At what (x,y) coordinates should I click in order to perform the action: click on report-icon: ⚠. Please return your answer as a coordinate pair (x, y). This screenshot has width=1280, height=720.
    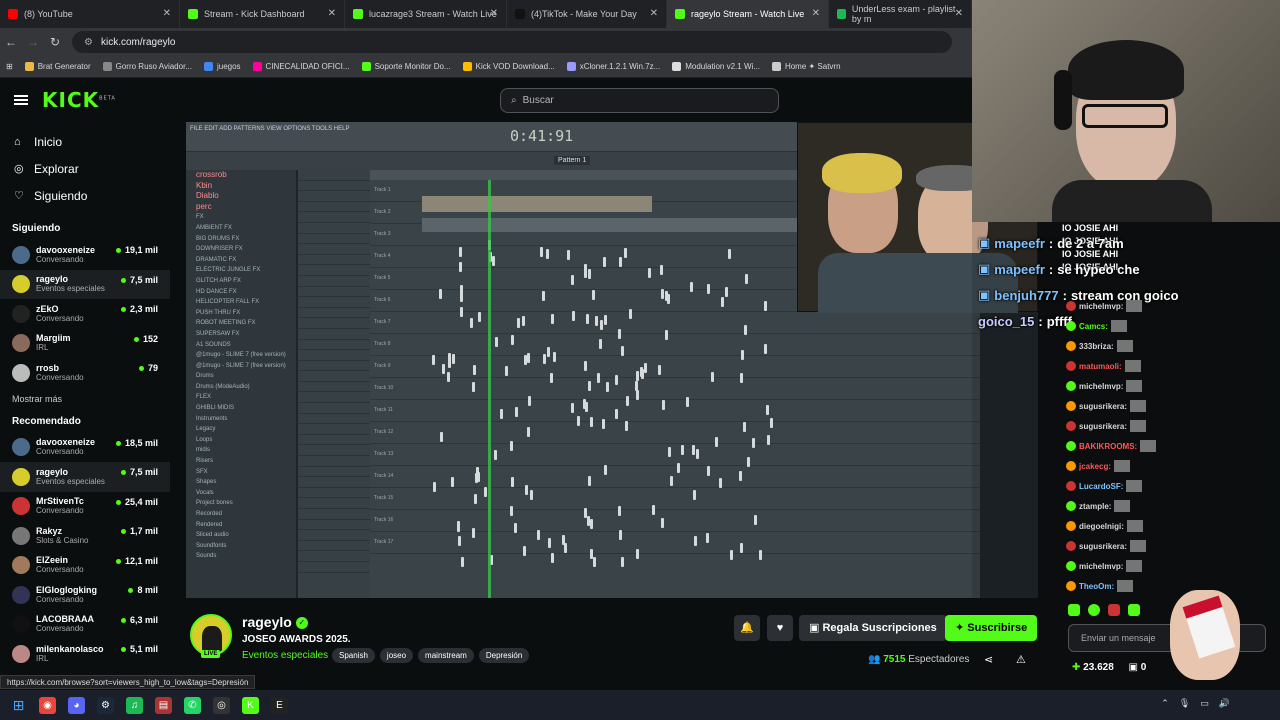
    Looking at the image, I should click on (1021, 659).